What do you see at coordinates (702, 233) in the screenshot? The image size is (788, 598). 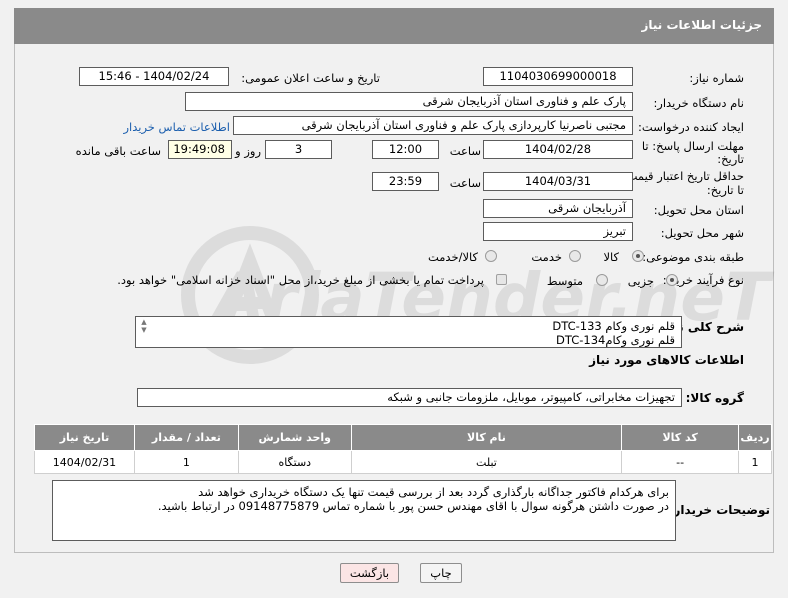 I see `delivery-city-label: شهر محل تحویل:` at bounding box center [702, 233].